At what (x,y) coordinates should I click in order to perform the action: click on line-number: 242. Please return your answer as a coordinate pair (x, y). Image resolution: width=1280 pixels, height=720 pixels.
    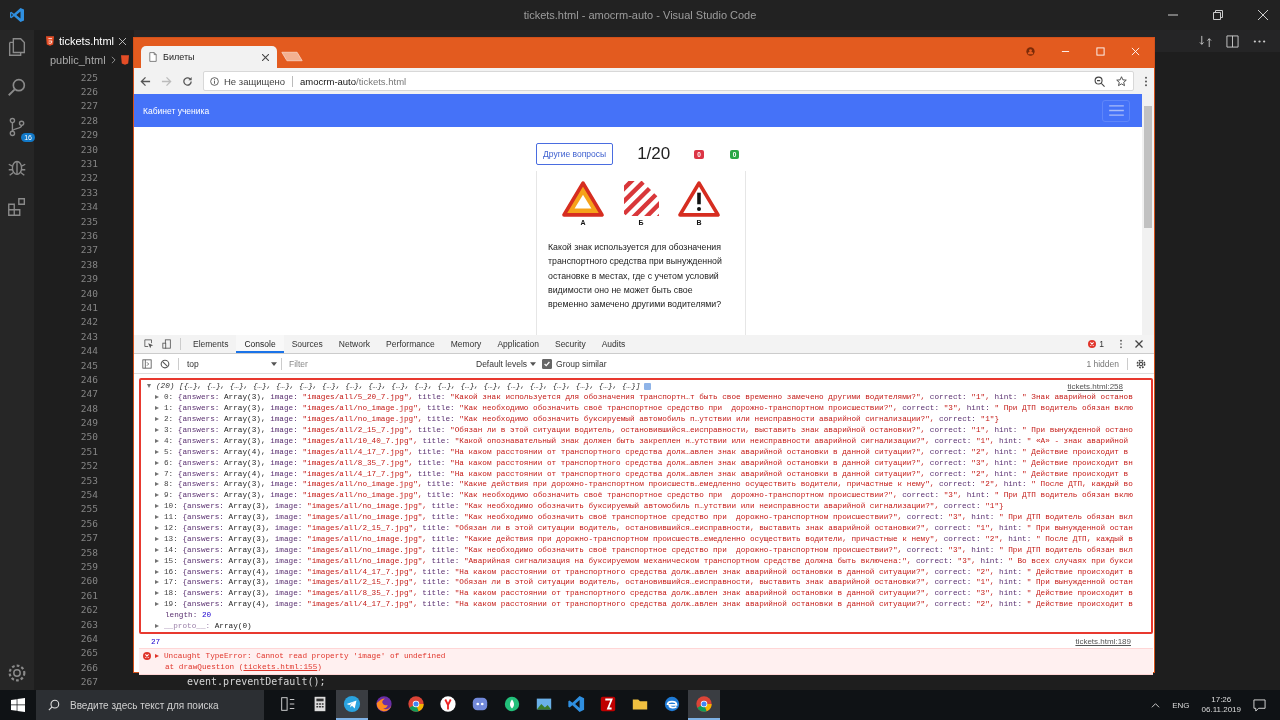
    Looking at the image, I should click on (88, 322).